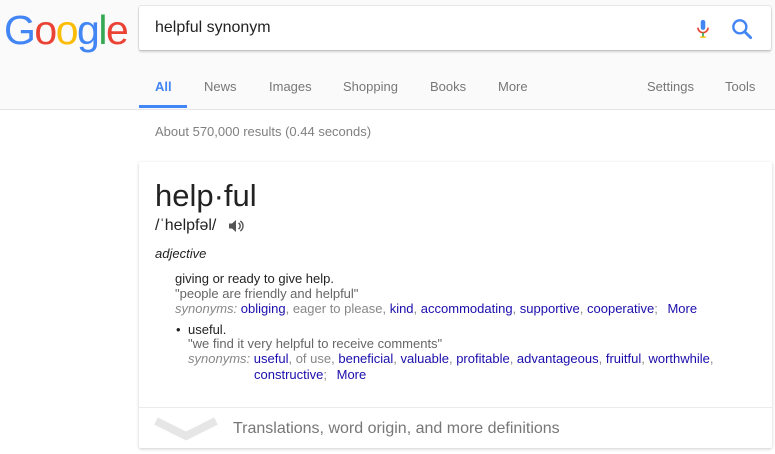 Image resolution: width=775 pixels, height=454 pixels. What do you see at coordinates (425, 358) in the screenshot?
I see `synonym-link: valuable` at bounding box center [425, 358].